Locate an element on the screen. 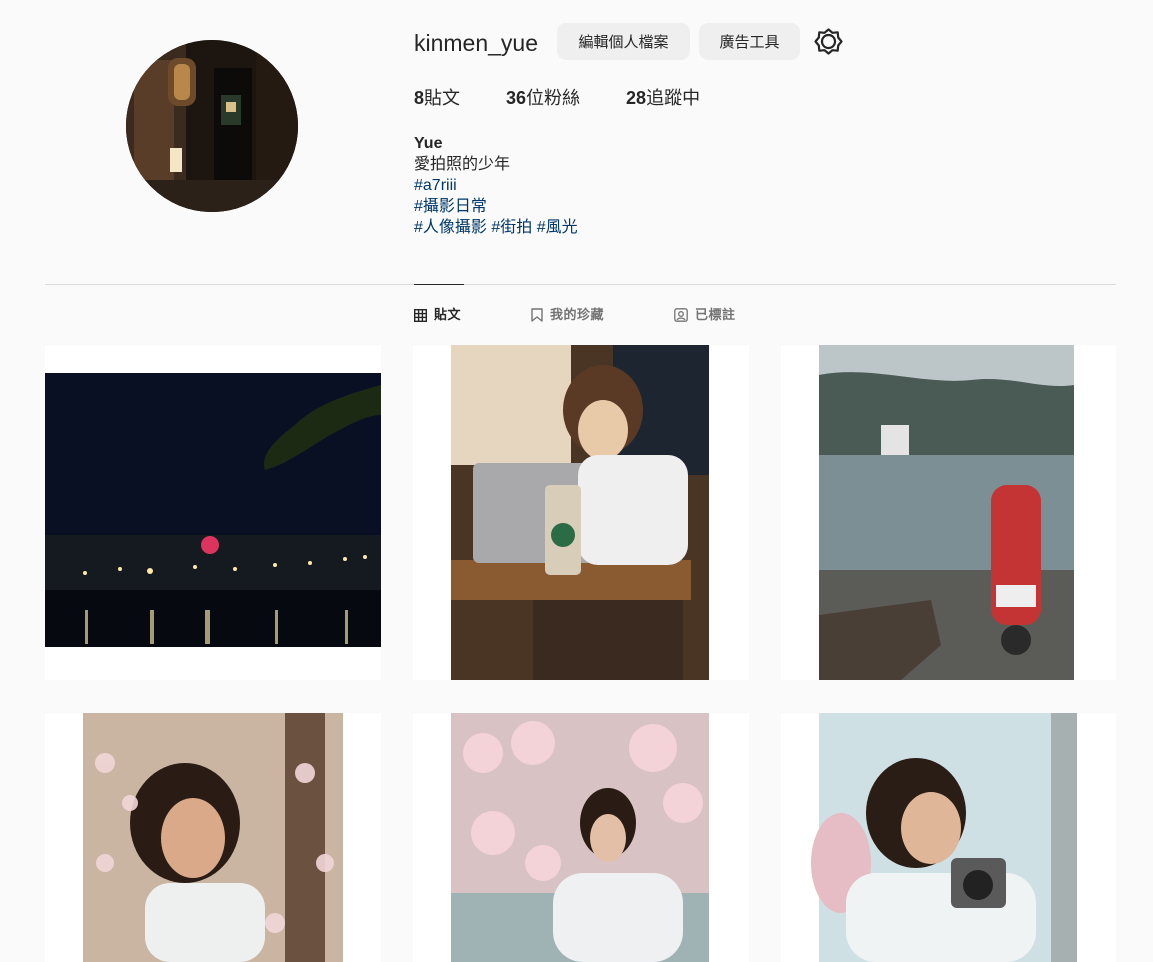  tagged-user-icon is located at coordinates (681, 315).